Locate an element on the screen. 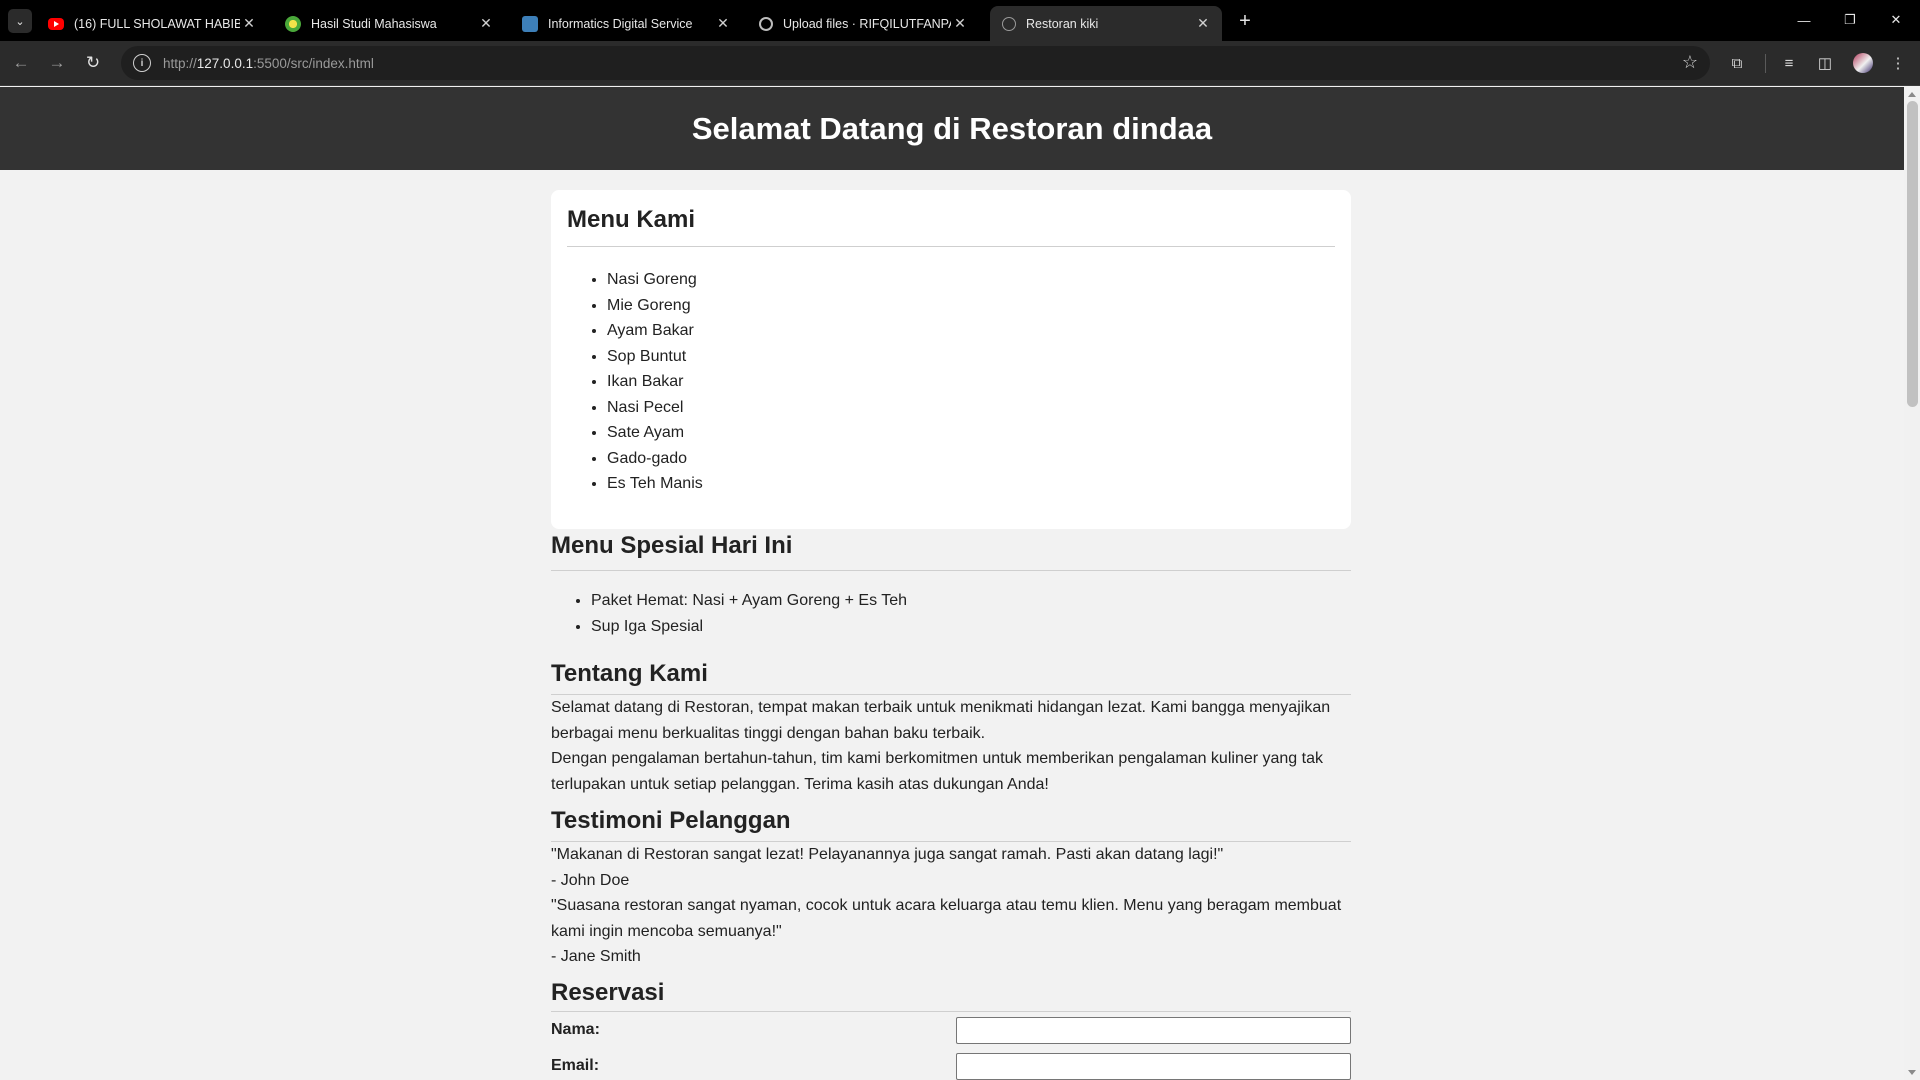 This screenshot has width=1920, height=1080. page-title: Selamat Datang di Restoran dindaa is located at coordinates (952, 128).